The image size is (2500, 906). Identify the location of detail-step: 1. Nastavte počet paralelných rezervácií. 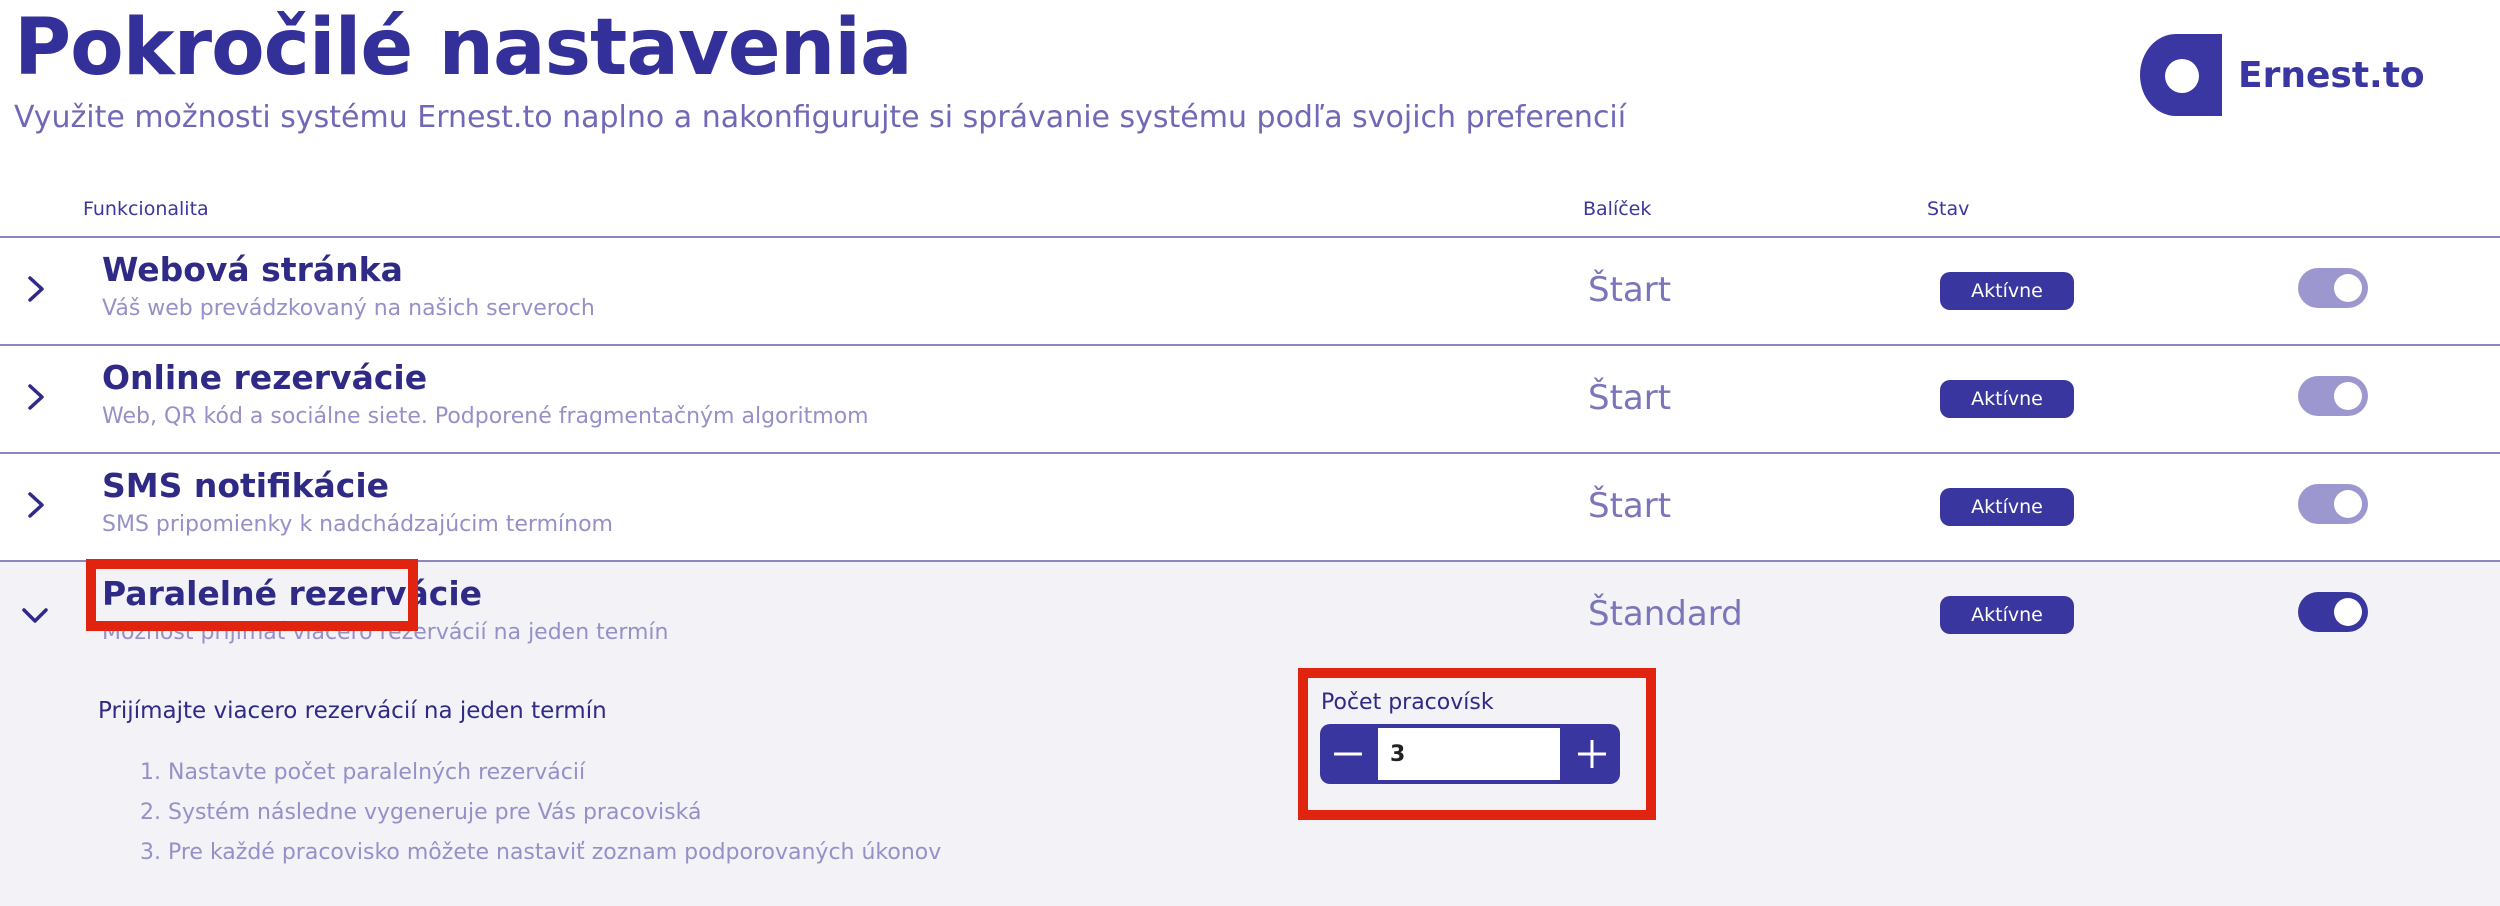
(363, 772).